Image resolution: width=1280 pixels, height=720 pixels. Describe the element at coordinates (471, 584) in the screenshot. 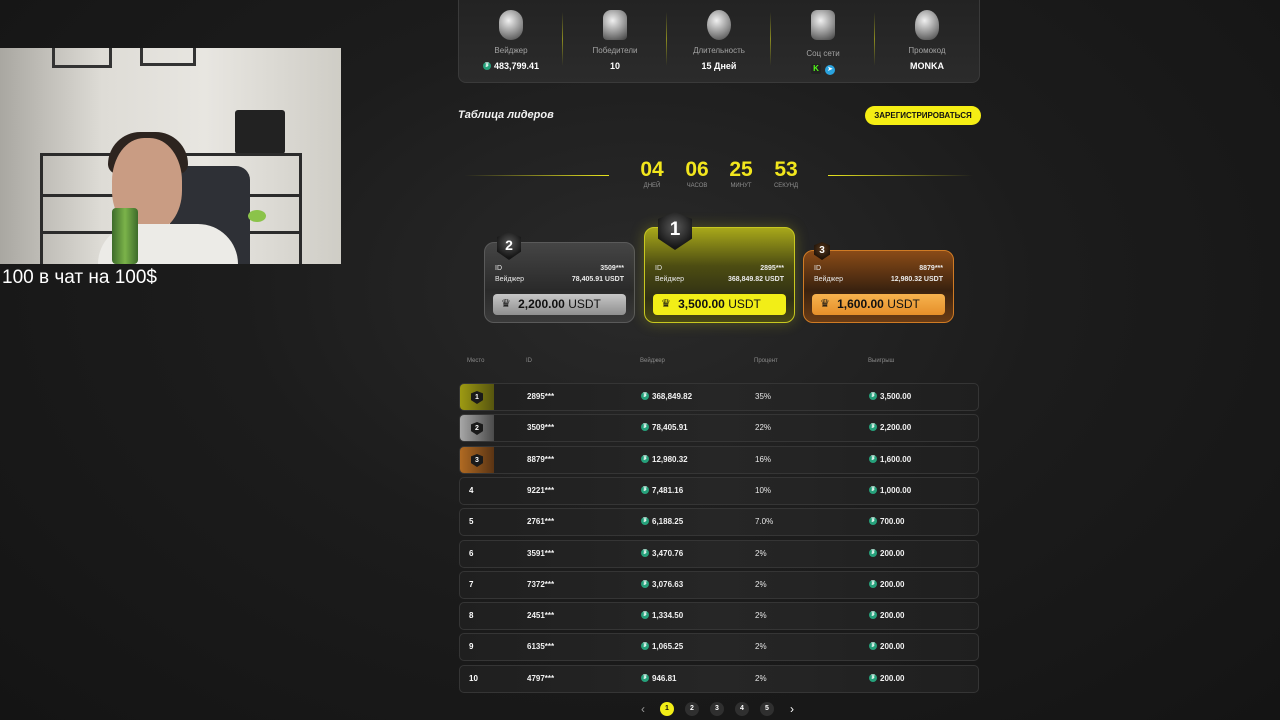

I see `rank-number: 7` at that location.